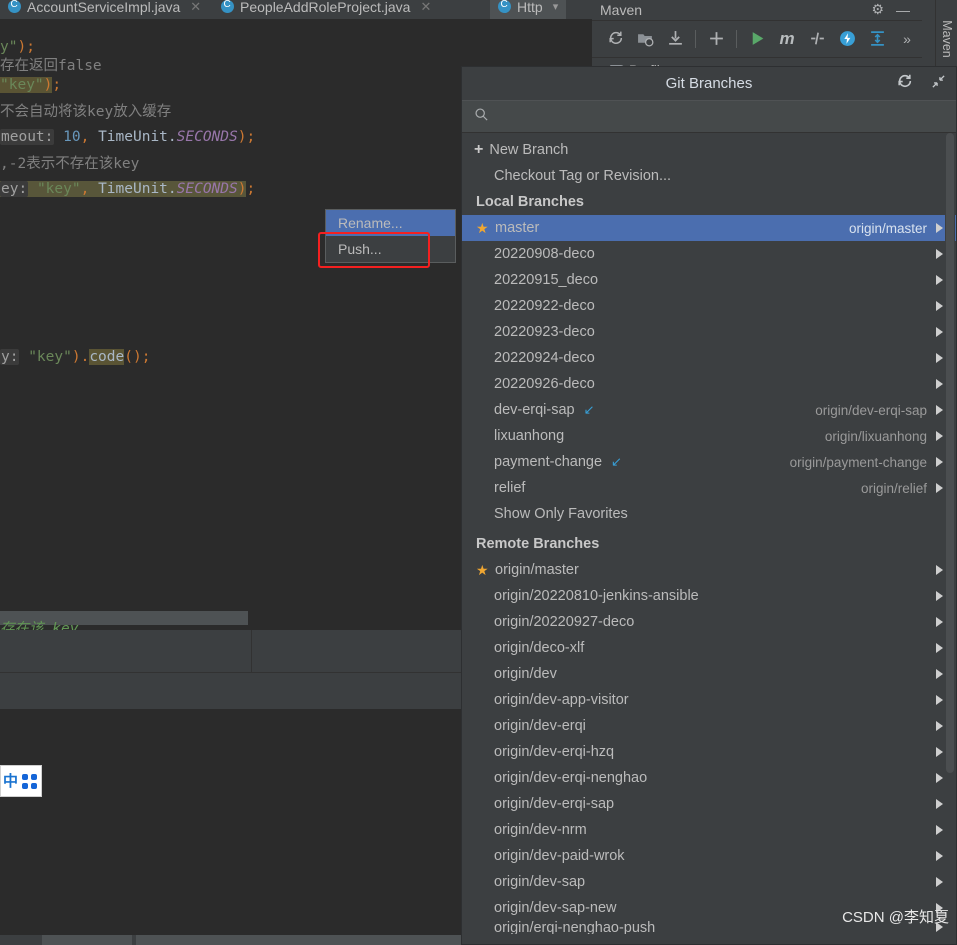 The height and width of the screenshot is (945, 957). Describe the element at coordinates (525, 674) in the screenshot. I see `branch-name: origin/dev` at that location.